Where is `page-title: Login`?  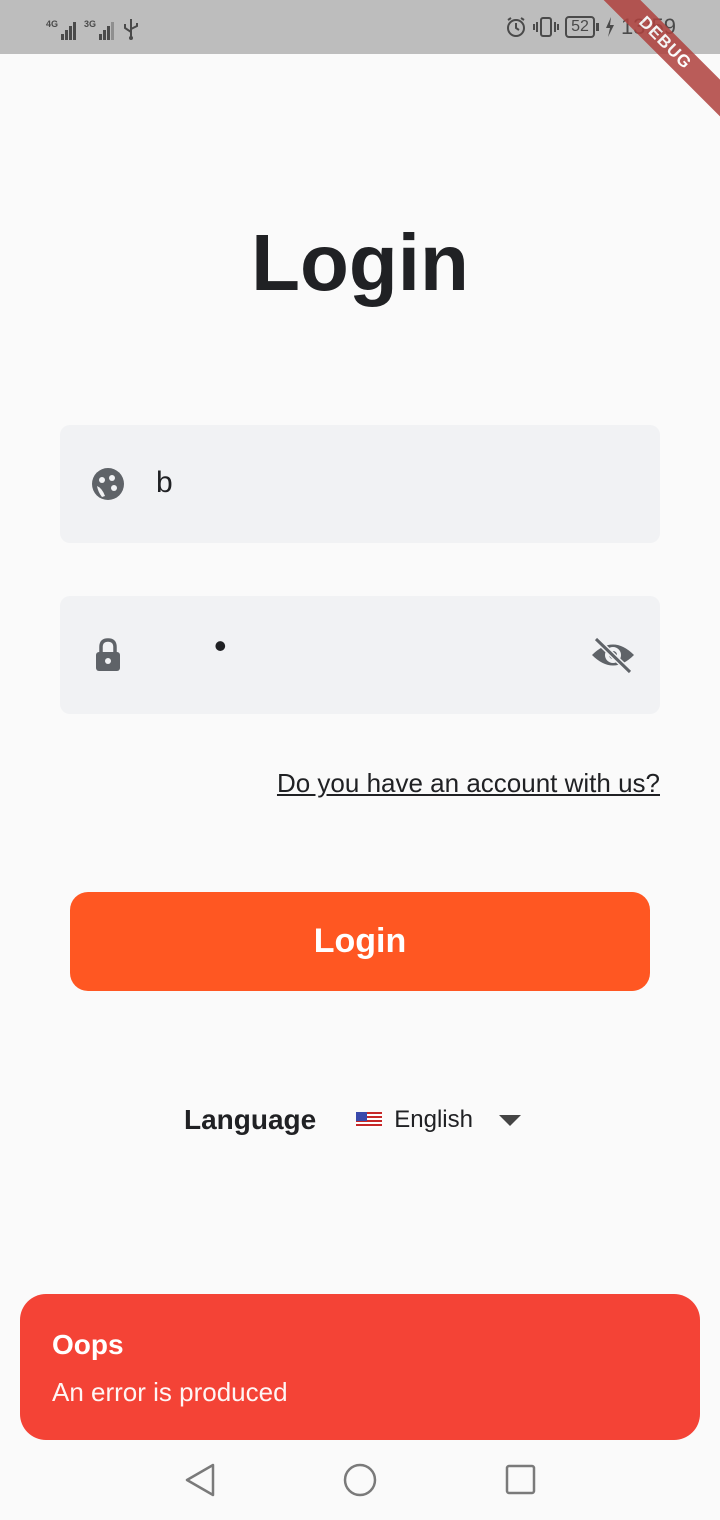
page-title: Login is located at coordinates (360, 262).